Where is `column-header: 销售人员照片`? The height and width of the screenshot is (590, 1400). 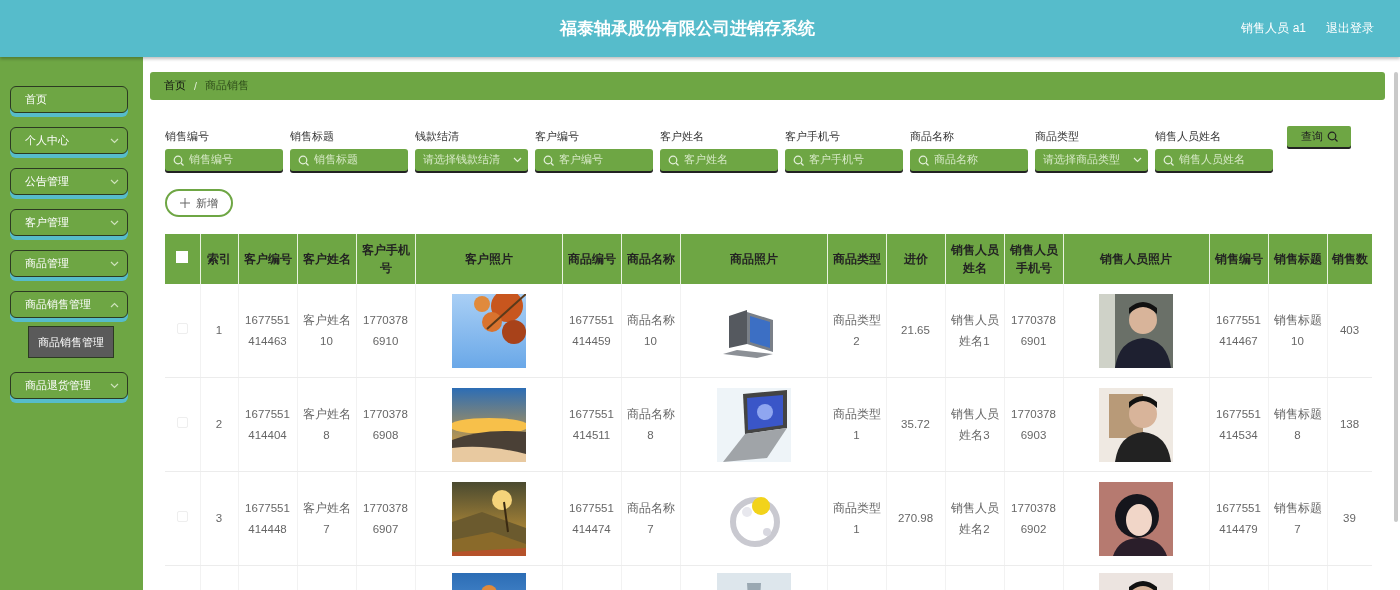 column-header: 销售人员照片 is located at coordinates (1136, 259).